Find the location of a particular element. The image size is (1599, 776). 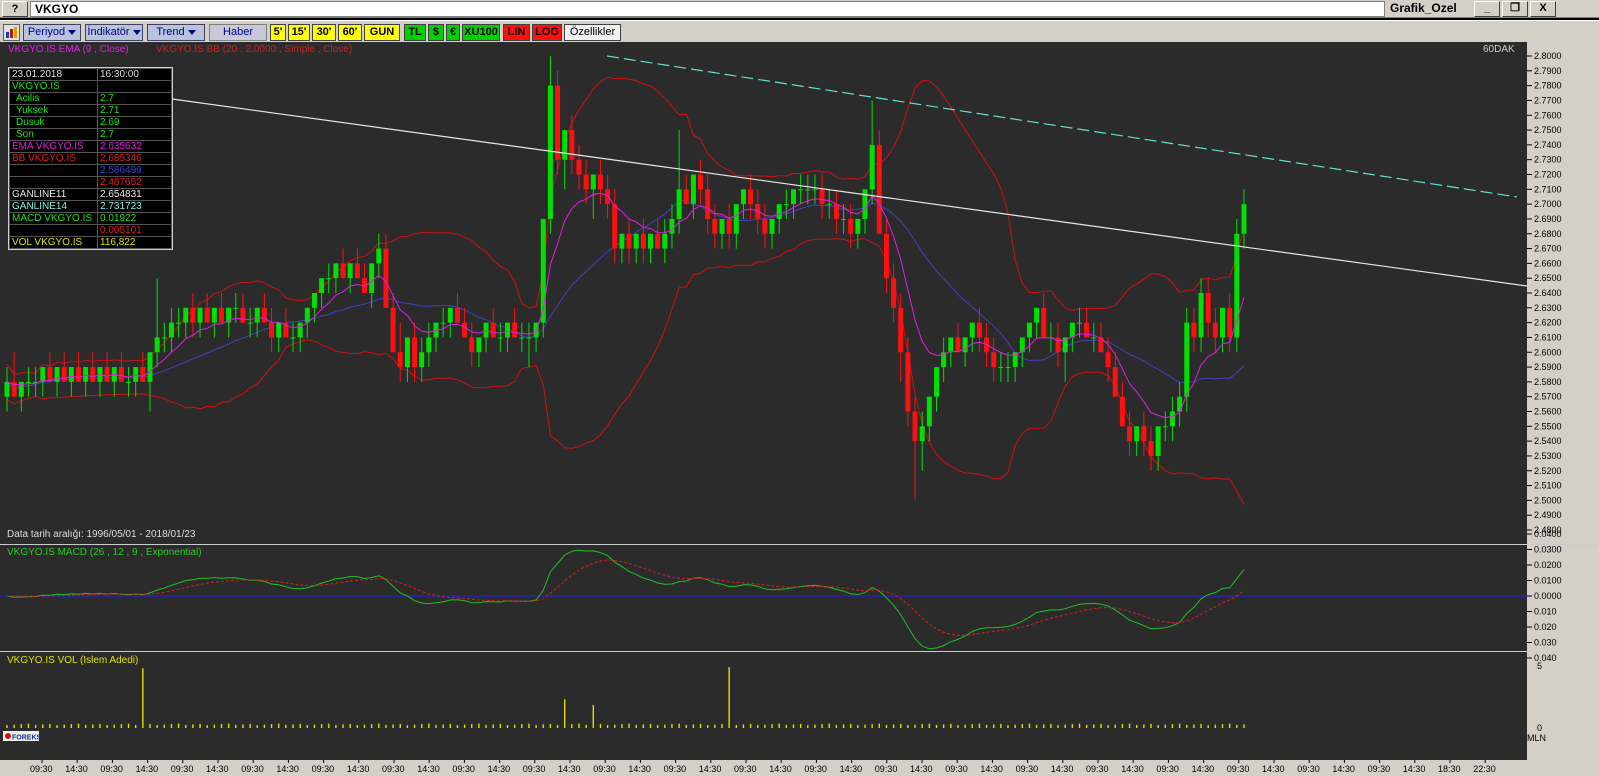

period-60-button: 60' is located at coordinates (350, 32).